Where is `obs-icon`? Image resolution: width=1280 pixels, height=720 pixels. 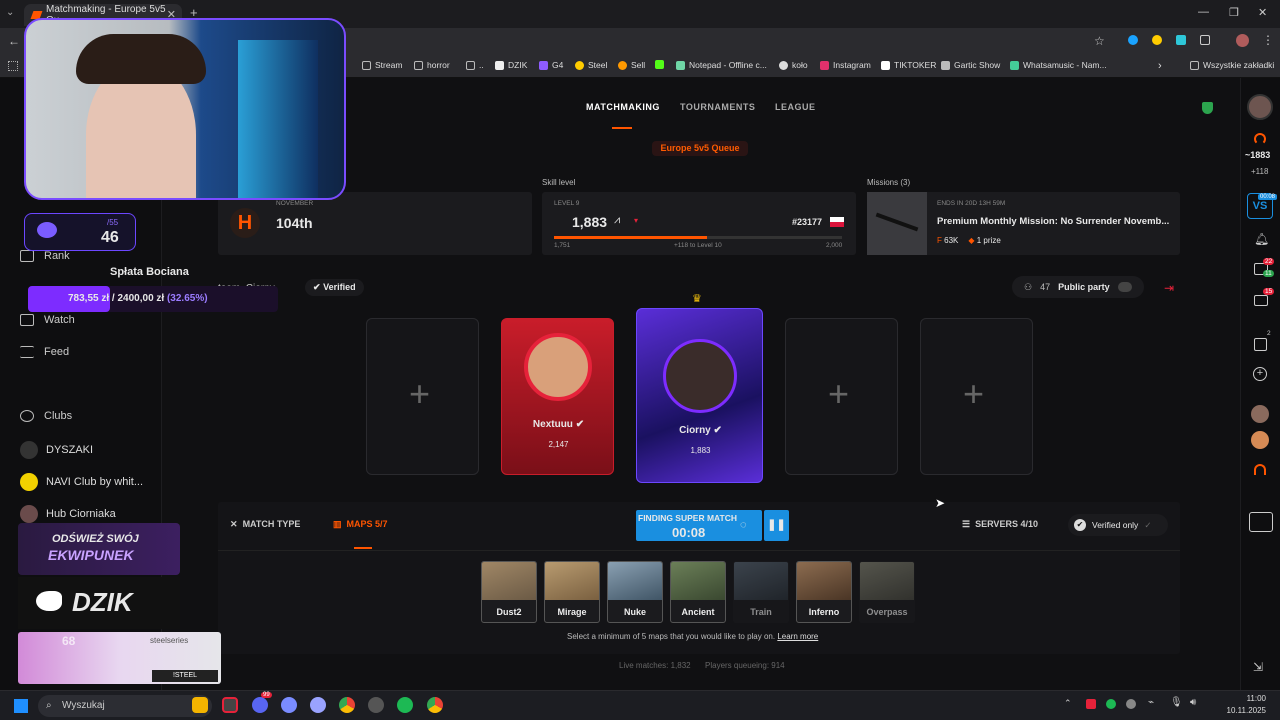
obs-icon is located at coordinates (376, 705).